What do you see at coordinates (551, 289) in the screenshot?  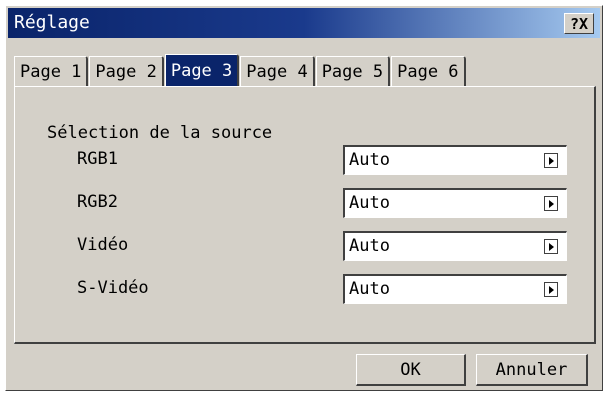 I see `s-video-dropdown-arrow-icon` at bounding box center [551, 289].